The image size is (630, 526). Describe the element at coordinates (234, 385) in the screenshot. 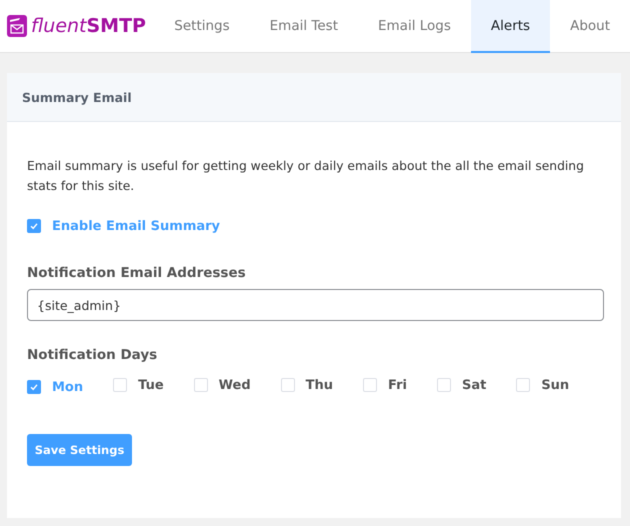

I see `day-label: Wed` at that location.